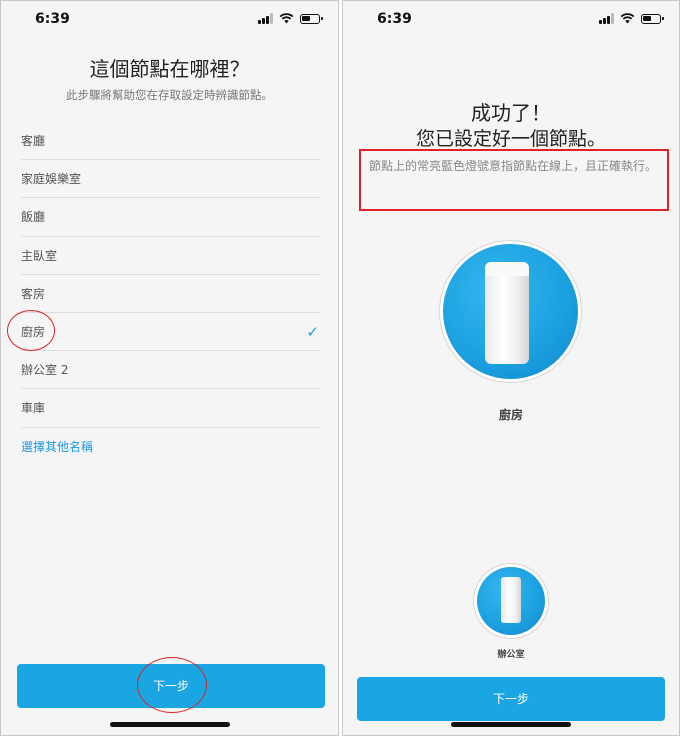  What do you see at coordinates (514, 180) in the screenshot?
I see `annotation-box` at bounding box center [514, 180].